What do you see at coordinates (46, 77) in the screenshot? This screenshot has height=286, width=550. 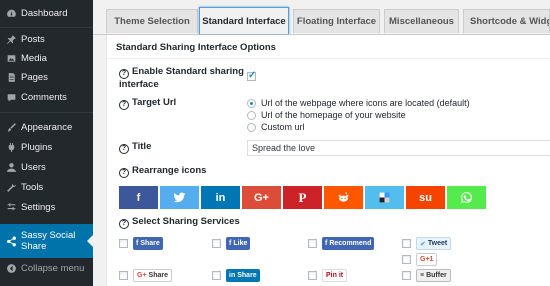 I see `sidebar-item-pages: Pages` at bounding box center [46, 77].